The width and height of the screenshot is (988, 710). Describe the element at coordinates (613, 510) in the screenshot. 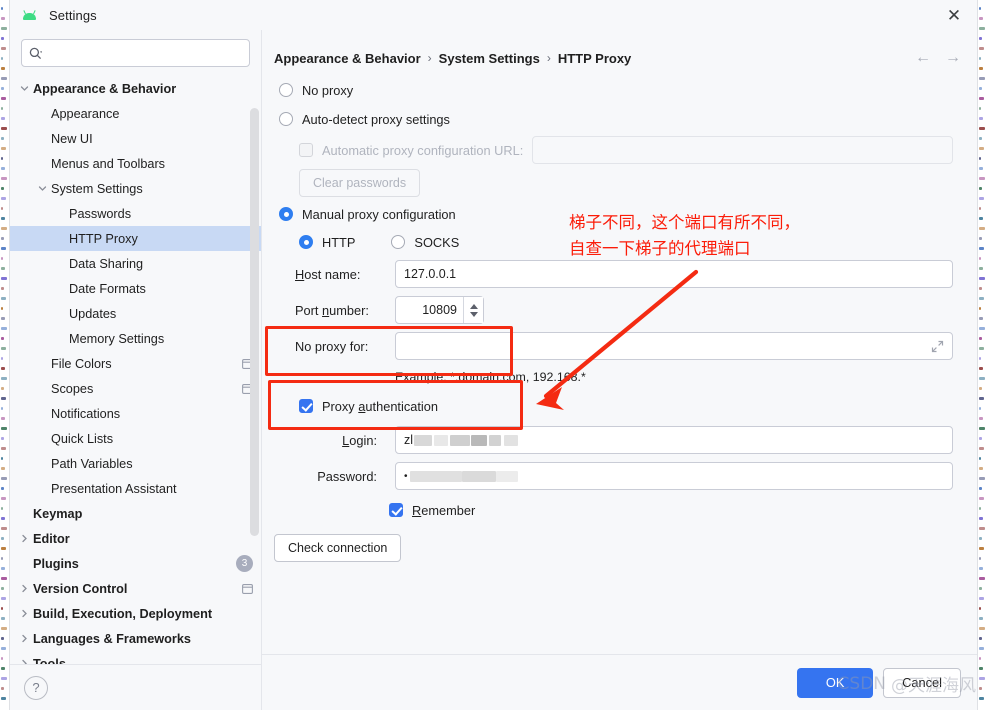

I see `remember-row: Remember` at that location.